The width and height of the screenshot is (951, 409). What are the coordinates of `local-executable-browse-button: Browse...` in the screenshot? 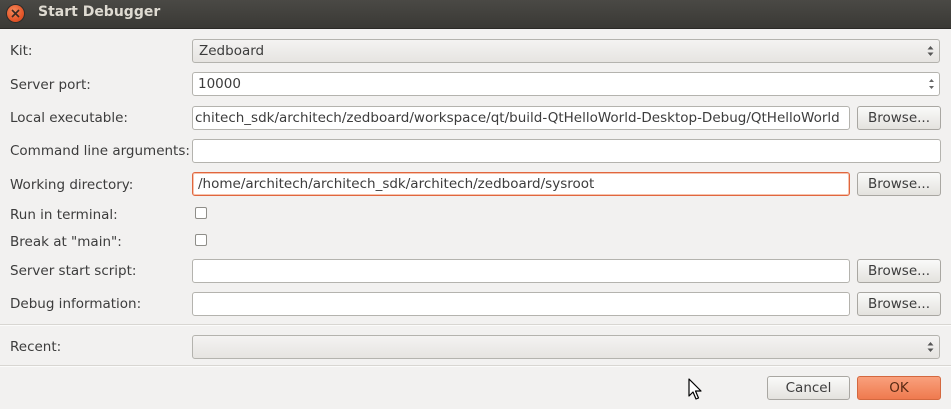 It's located at (899, 118).